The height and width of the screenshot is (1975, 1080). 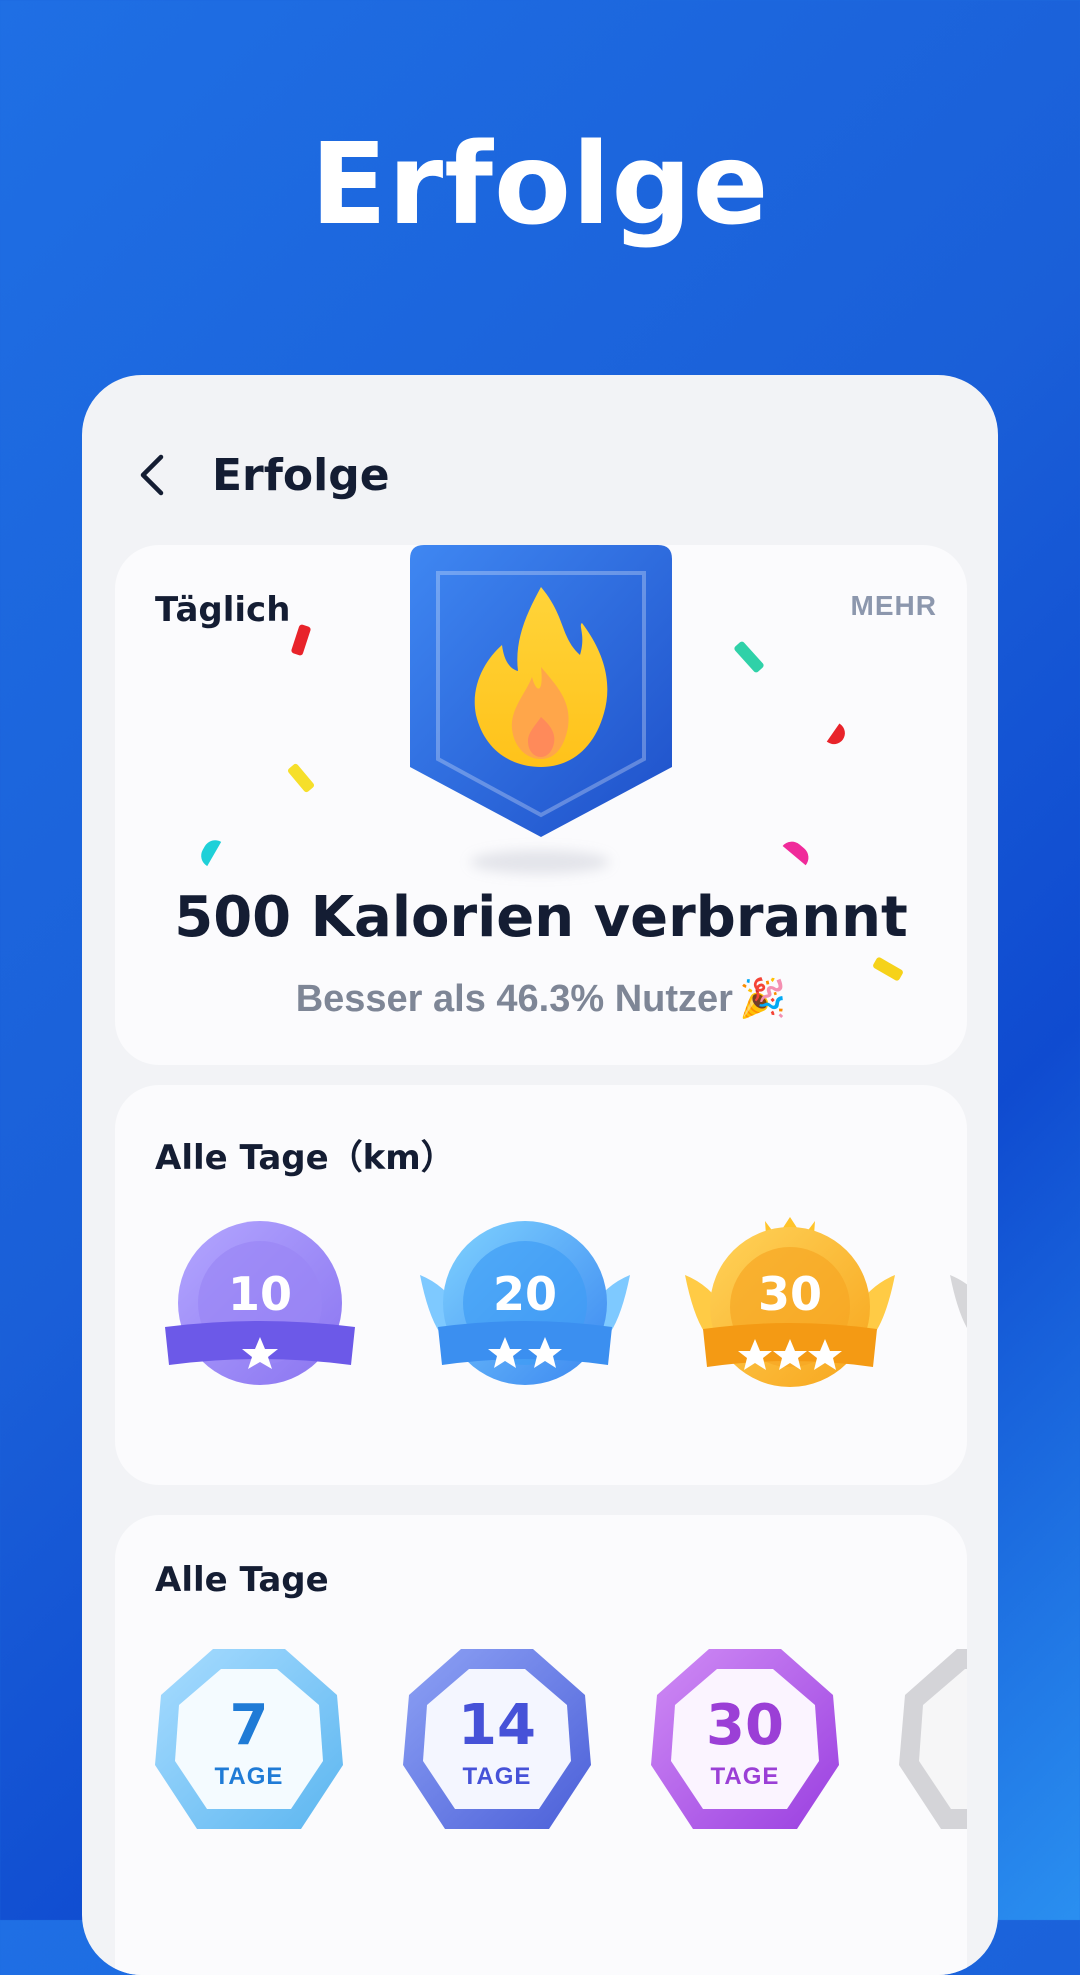 What do you see at coordinates (242, 1580) in the screenshot?
I see `streak-label: Alle Tage` at bounding box center [242, 1580].